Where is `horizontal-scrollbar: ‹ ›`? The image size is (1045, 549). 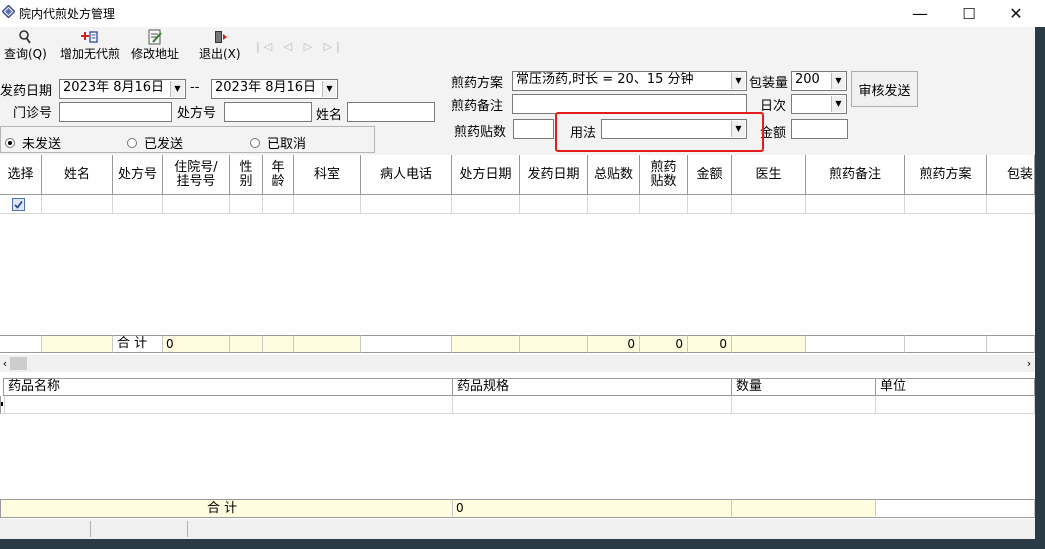
horizontal-scrollbar: ‹ › is located at coordinates (517, 363).